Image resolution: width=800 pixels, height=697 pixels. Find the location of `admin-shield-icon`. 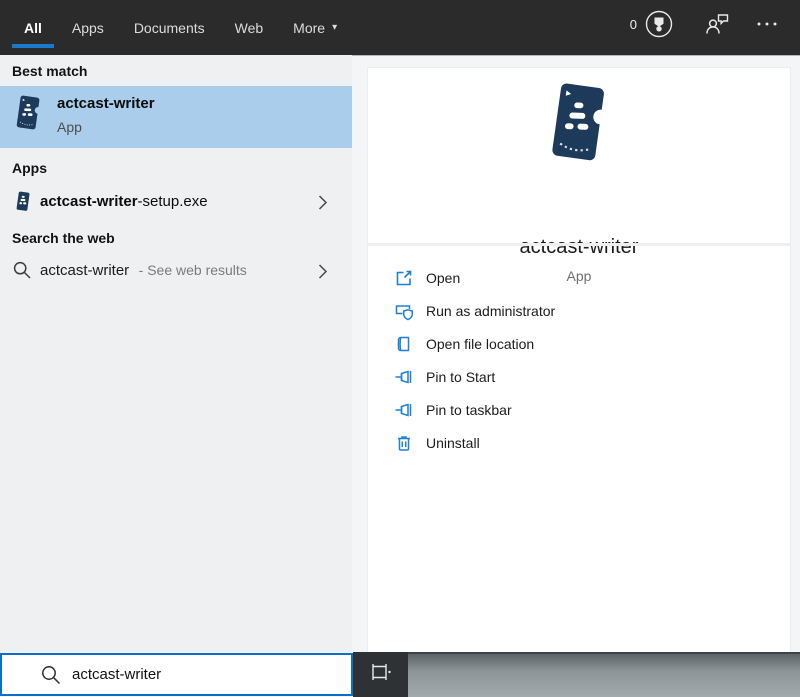

admin-shield-icon is located at coordinates (404, 311).